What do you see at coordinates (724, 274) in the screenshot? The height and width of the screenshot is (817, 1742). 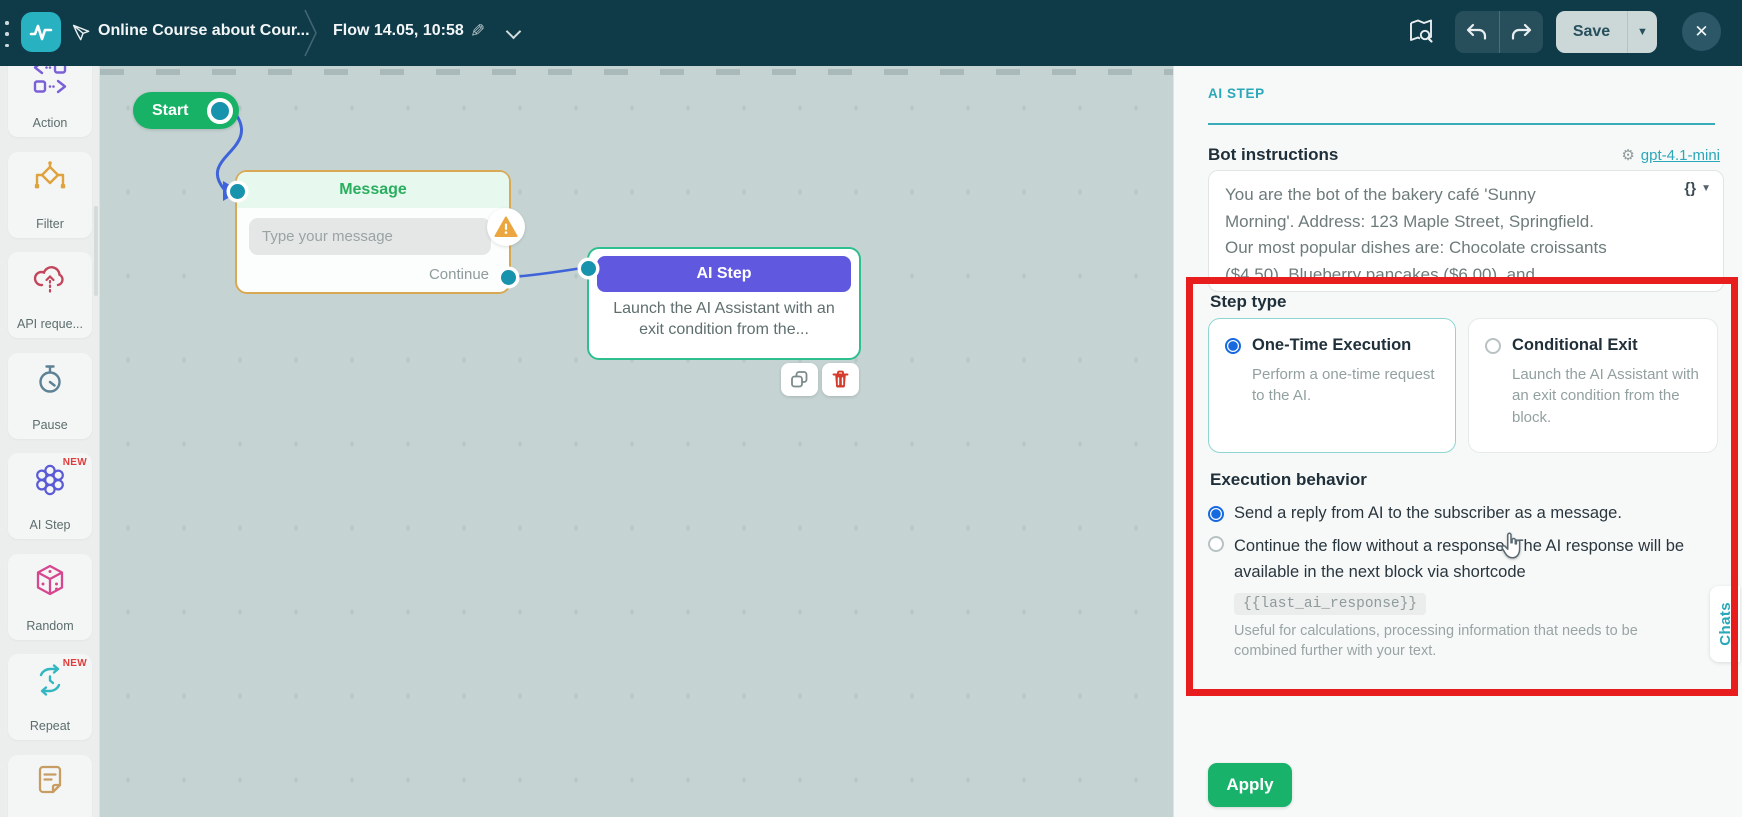 I see `ai-step-node-title: AI Step` at bounding box center [724, 274].